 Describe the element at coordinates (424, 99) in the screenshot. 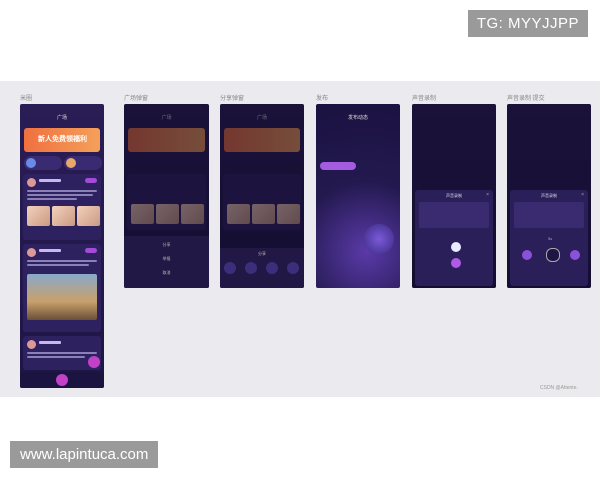

I see `frame-label-5: 声音录制` at that location.